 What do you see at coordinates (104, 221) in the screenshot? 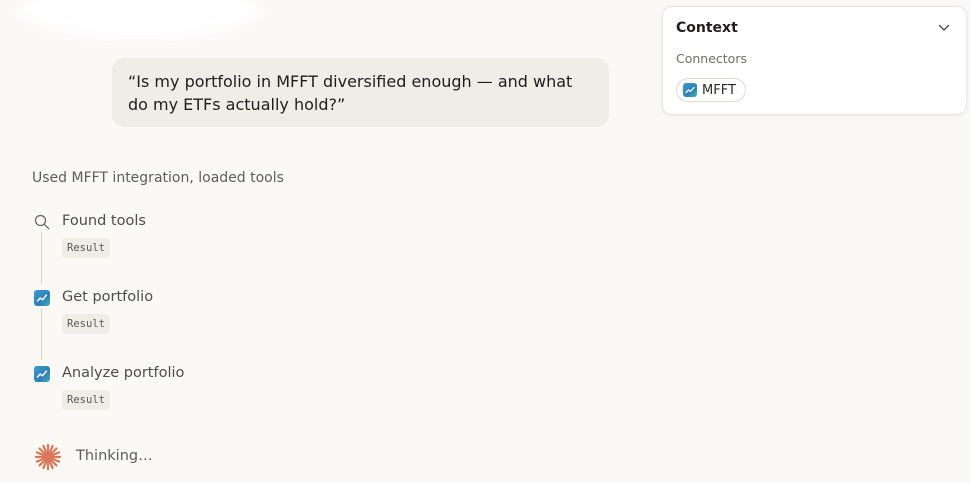
I see `tool-step-label: Found tools` at bounding box center [104, 221].